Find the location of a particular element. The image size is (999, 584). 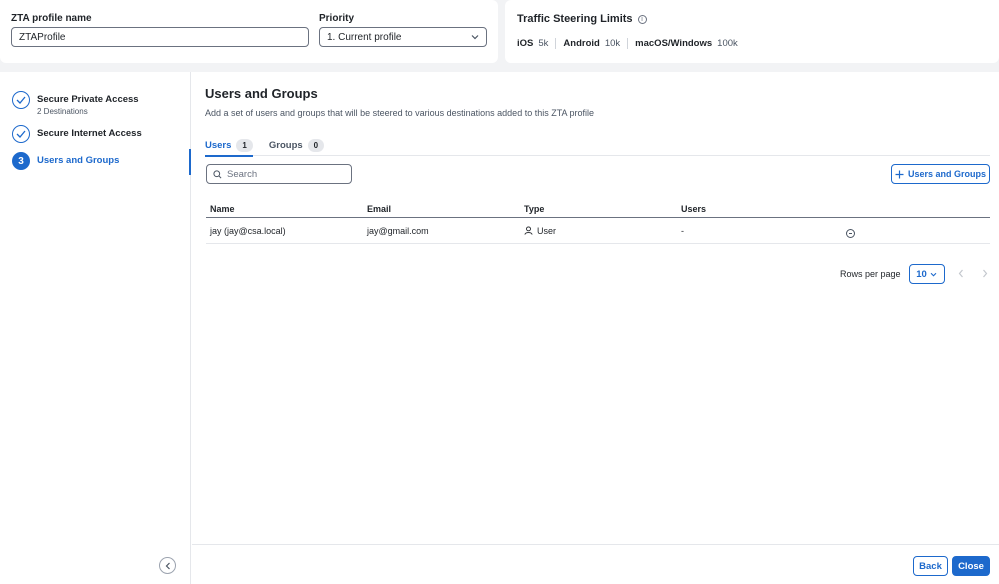

table-header: Name Email Type Users is located at coordinates (598, 209).